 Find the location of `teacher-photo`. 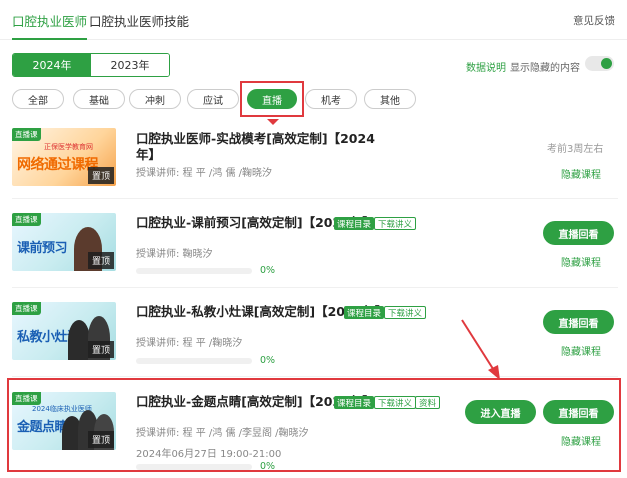

teacher-photo is located at coordinates (79, 340).